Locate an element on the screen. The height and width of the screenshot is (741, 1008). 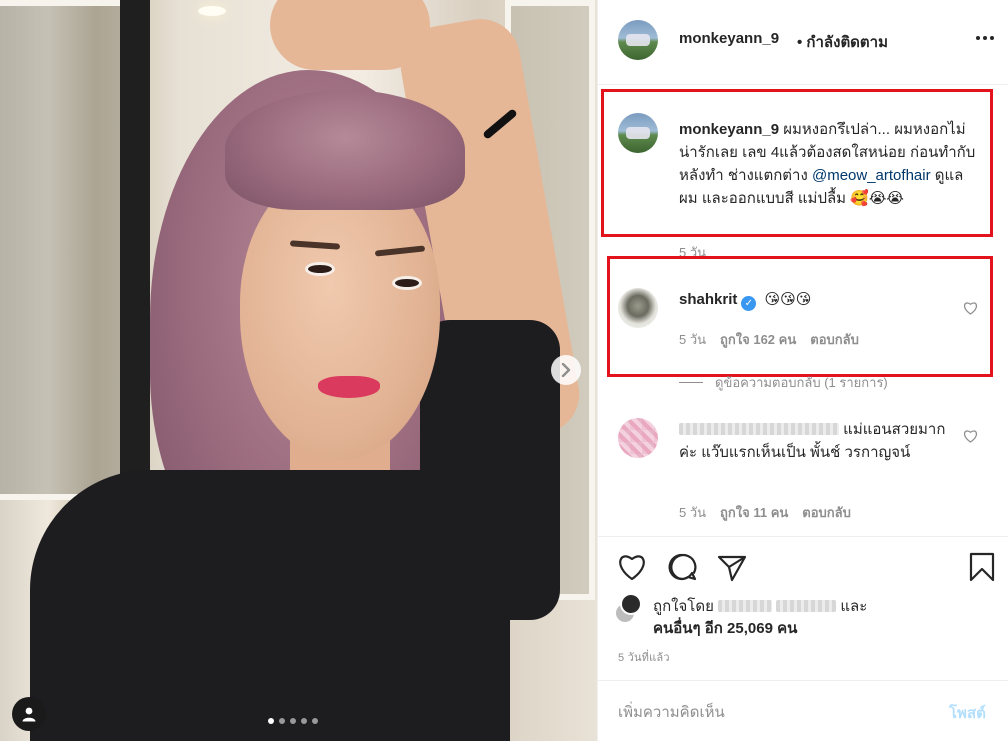
reply-line-icon is located at coordinates (691, 382).